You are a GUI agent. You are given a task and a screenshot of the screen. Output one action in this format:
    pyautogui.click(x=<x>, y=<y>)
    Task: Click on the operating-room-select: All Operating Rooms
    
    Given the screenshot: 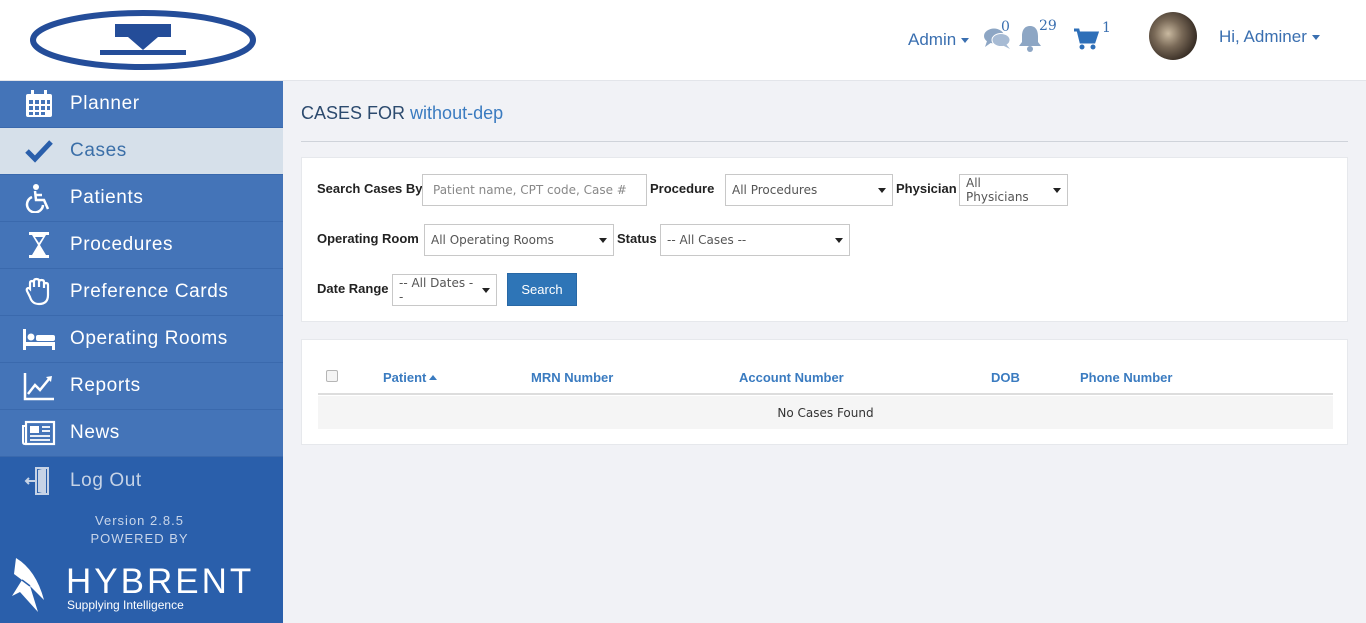 What is the action you would take?
    pyautogui.click(x=519, y=240)
    